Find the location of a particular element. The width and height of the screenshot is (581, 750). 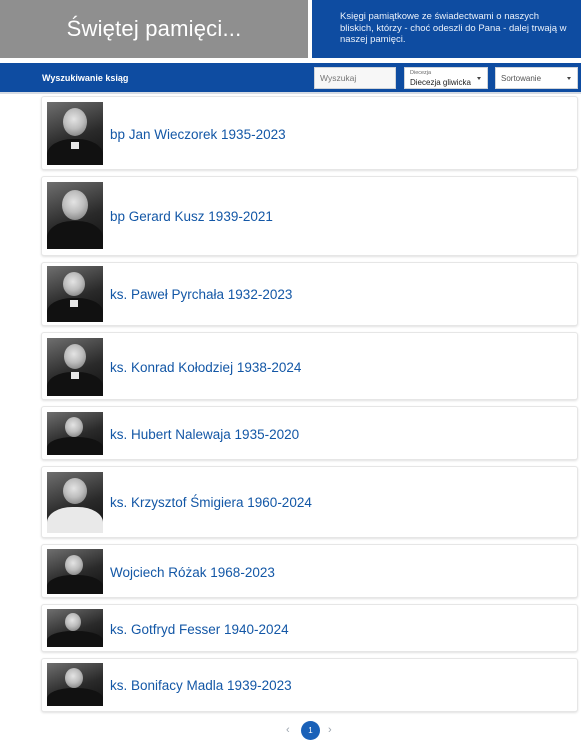

book-list-item: ks. Bonifacy Madla 1939-2023 is located at coordinates (309, 685).